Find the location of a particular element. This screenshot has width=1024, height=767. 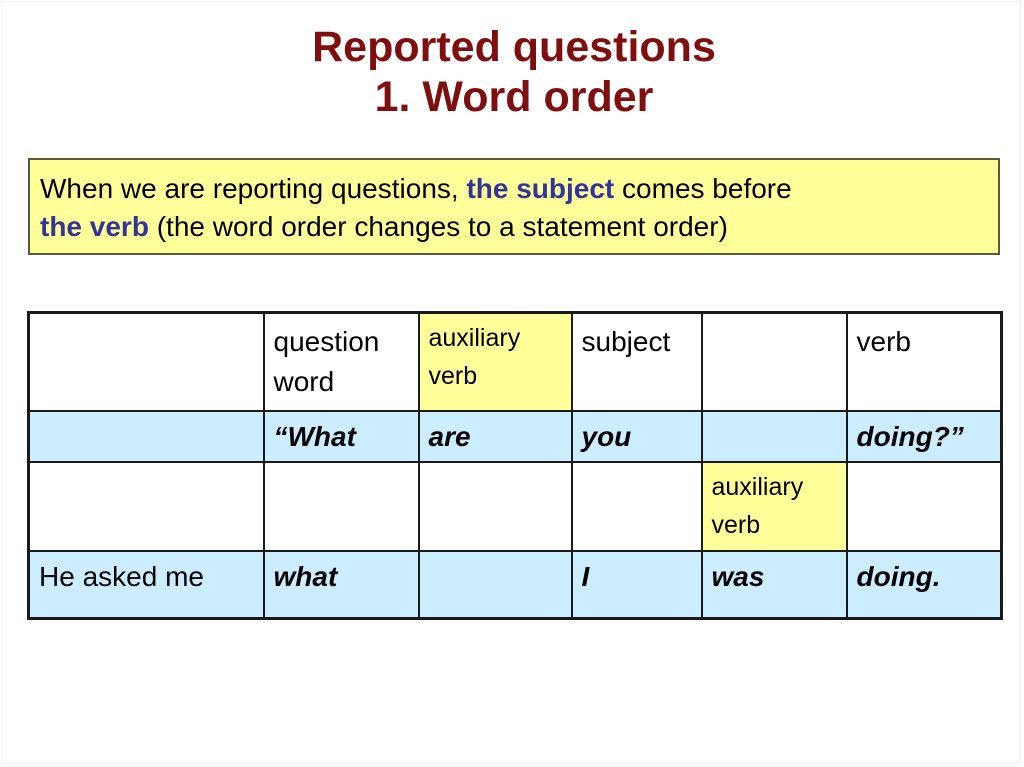

header-cell-question-word: question word is located at coordinates (341, 361).